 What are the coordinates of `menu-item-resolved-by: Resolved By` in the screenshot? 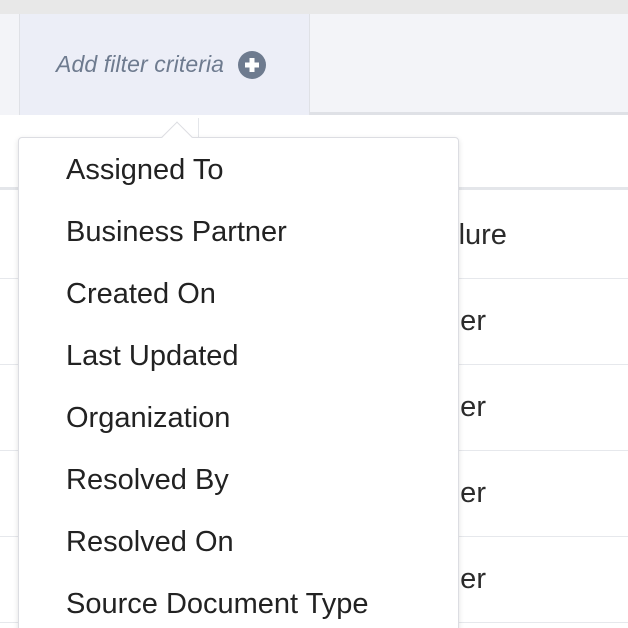 It's located at (238, 491).